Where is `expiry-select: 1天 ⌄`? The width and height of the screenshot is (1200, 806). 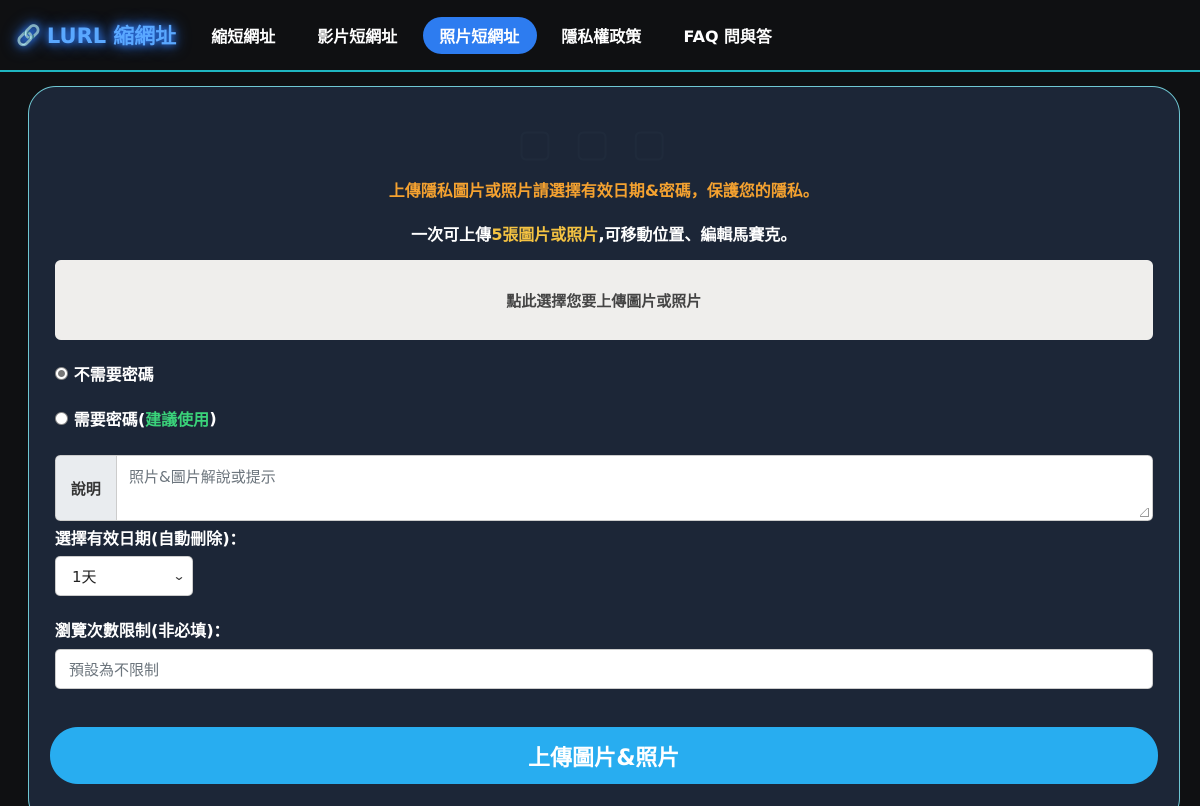 expiry-select: 1天 ⌄ is located at coordinates (124, 576).